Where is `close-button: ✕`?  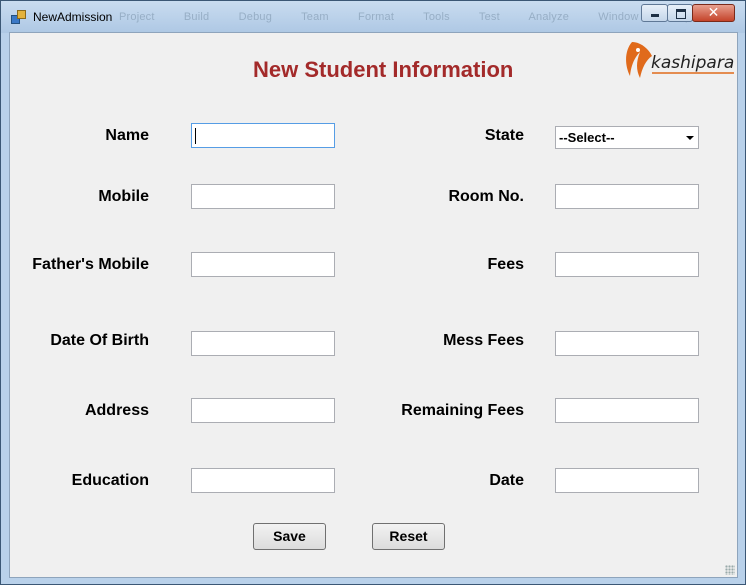
close-button: ✕ is located at coordinates (713, 13).